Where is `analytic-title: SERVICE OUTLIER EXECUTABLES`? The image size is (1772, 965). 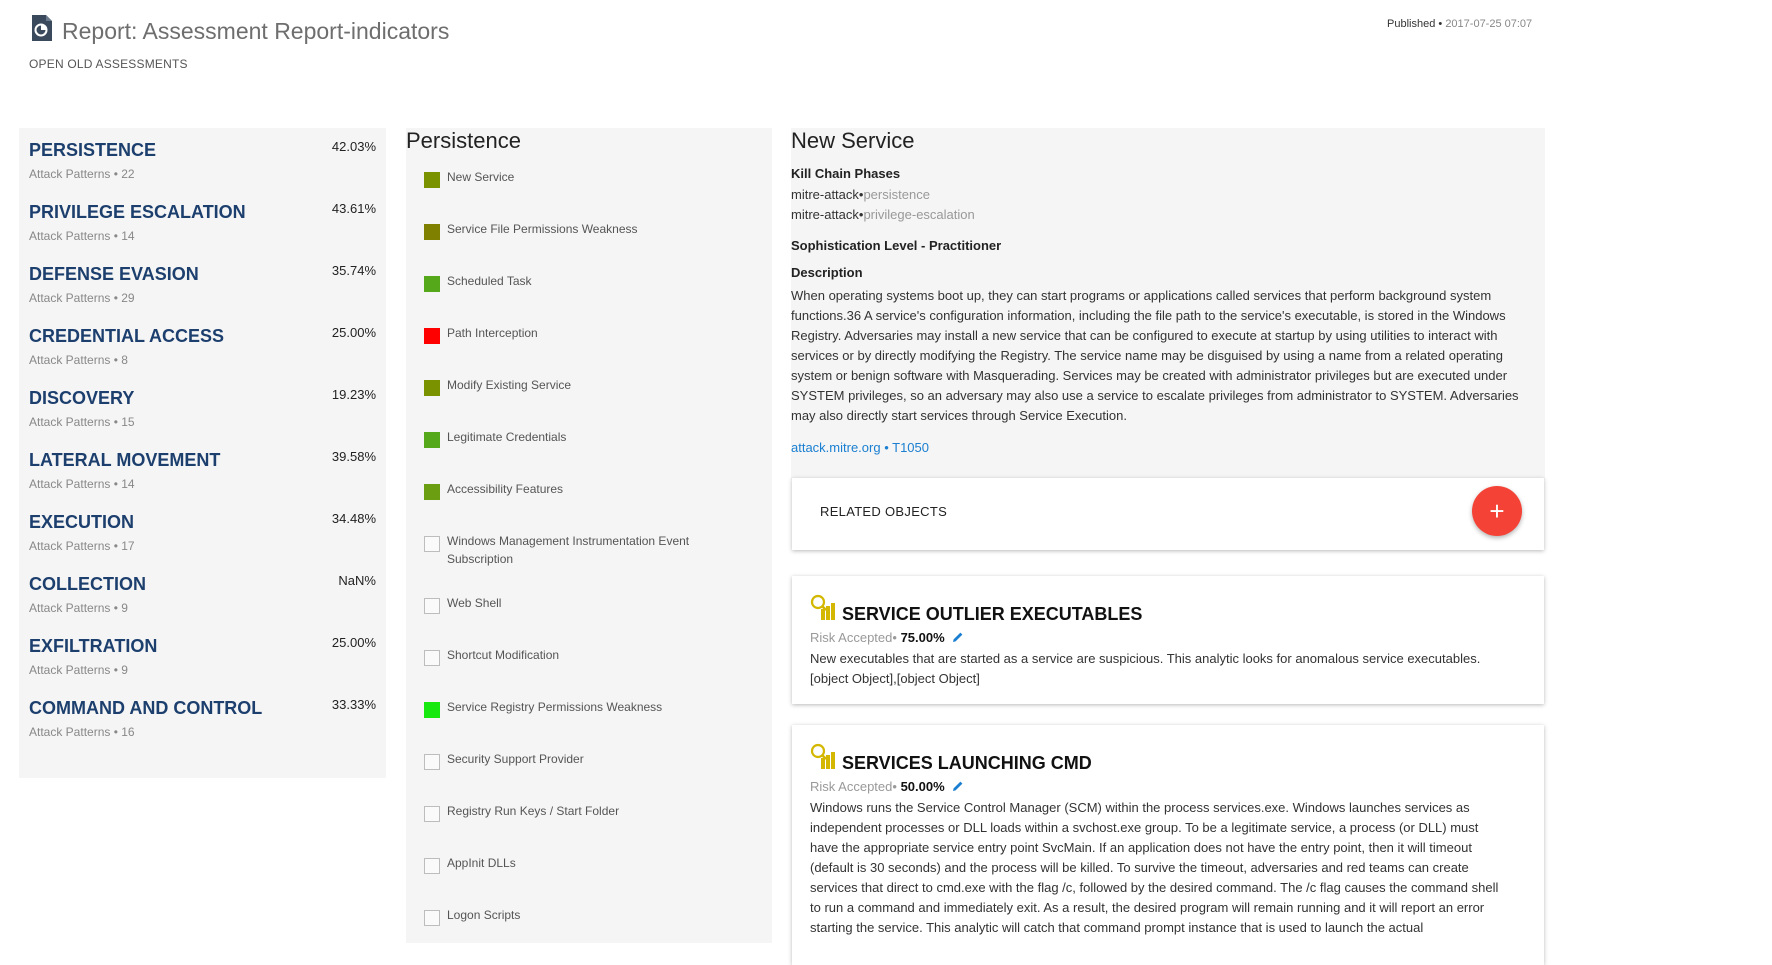 analytic-title: SERVICE OUTLIER EXECUTABLES is located at coordinates (992, 614).